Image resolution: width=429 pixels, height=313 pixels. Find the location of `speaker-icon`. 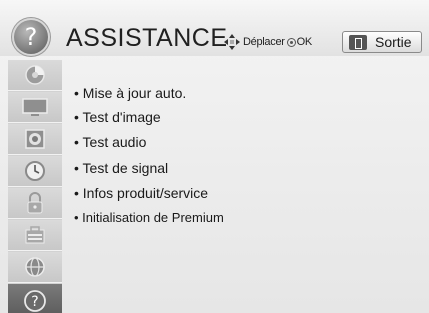

speaker-icon is located at coordinates (35, 139).